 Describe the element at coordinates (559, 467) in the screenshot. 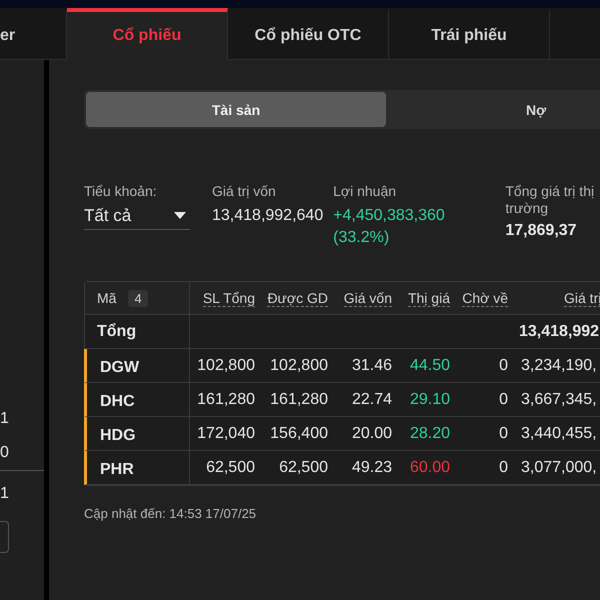

I see `table-cell-text: 3,077,000,` at that location.